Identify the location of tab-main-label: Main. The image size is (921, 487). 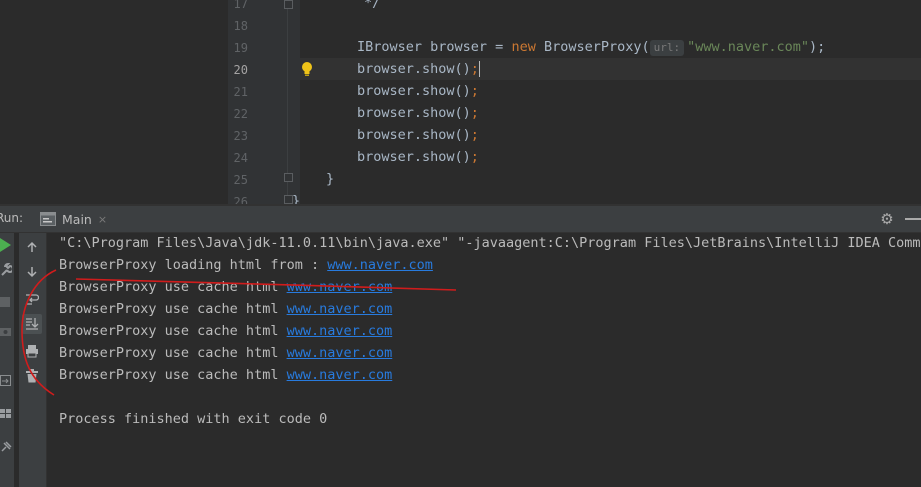
(77, 219).